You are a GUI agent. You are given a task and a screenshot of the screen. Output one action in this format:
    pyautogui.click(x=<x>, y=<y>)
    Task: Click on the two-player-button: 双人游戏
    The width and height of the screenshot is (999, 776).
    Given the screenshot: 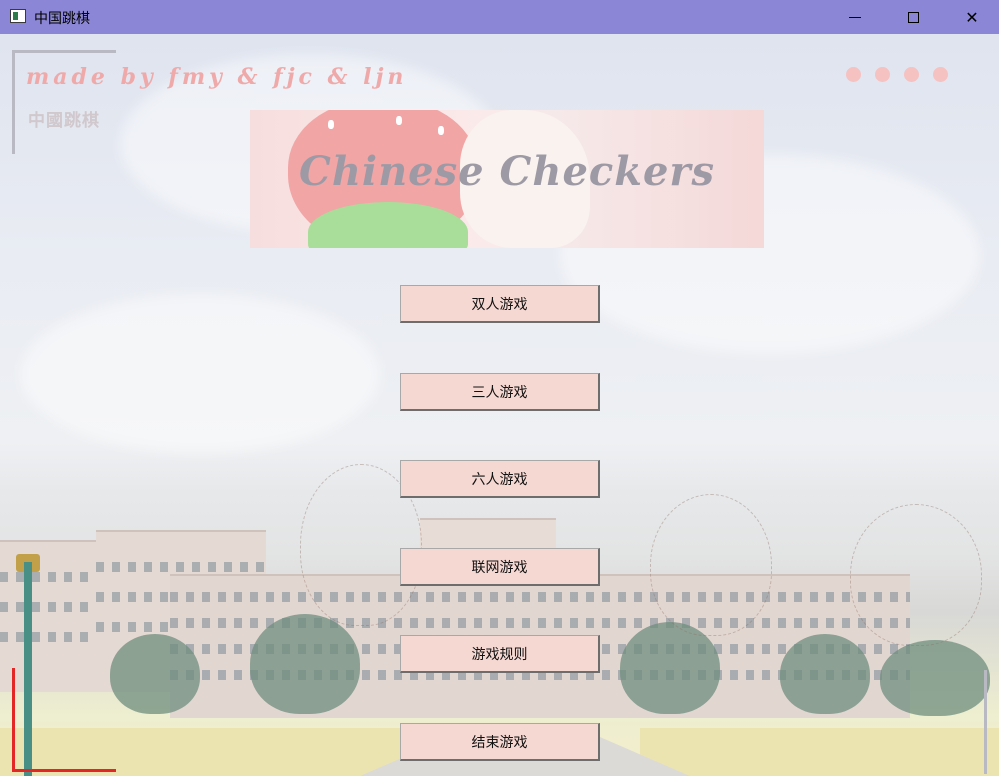 What is the action you would take?
    pyautogui.click(x=500, y=304)
    